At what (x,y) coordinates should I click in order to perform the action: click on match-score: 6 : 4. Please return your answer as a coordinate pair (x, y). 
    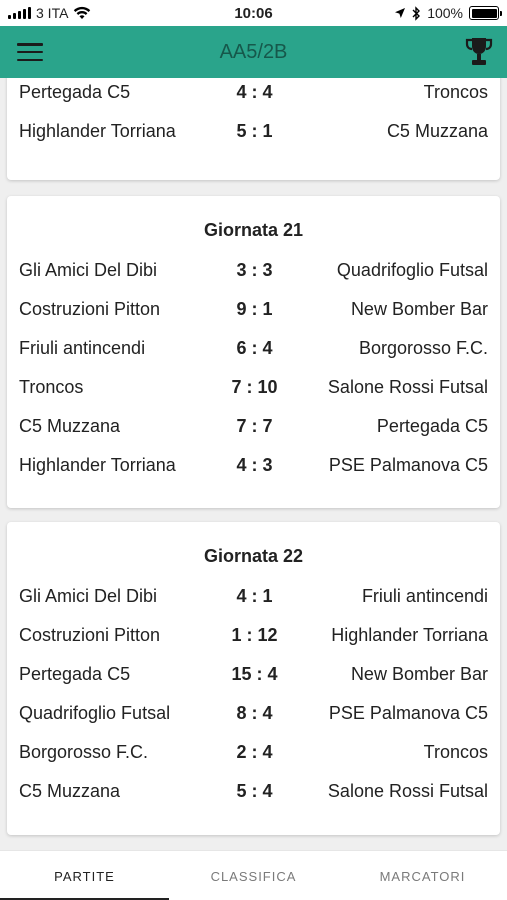
    Looking at the image, I should click on (254, 348).